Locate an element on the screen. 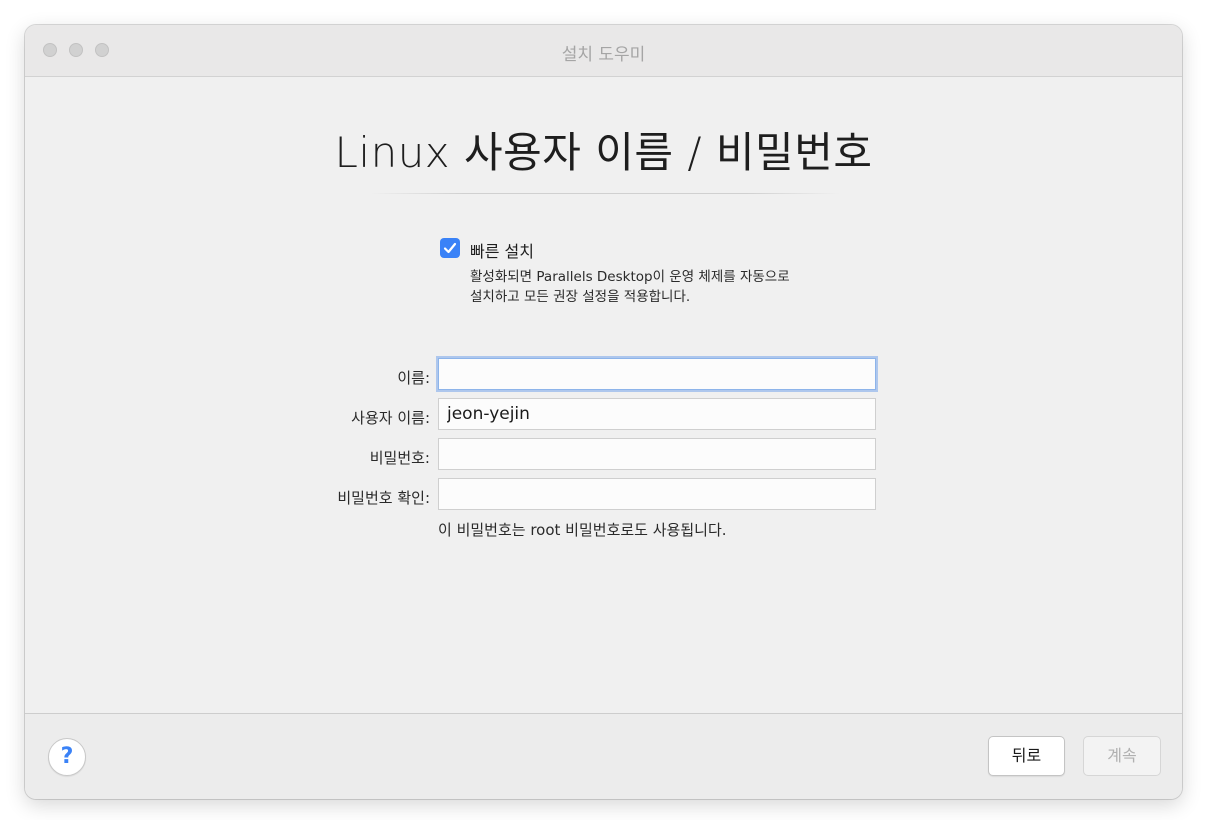 Image resolution: width=1206 pixels, height=820 pixels. quick-install-description-line: 설치하고 모든 권장 설정을 적용합니다. is located at coordinates (580, 297).